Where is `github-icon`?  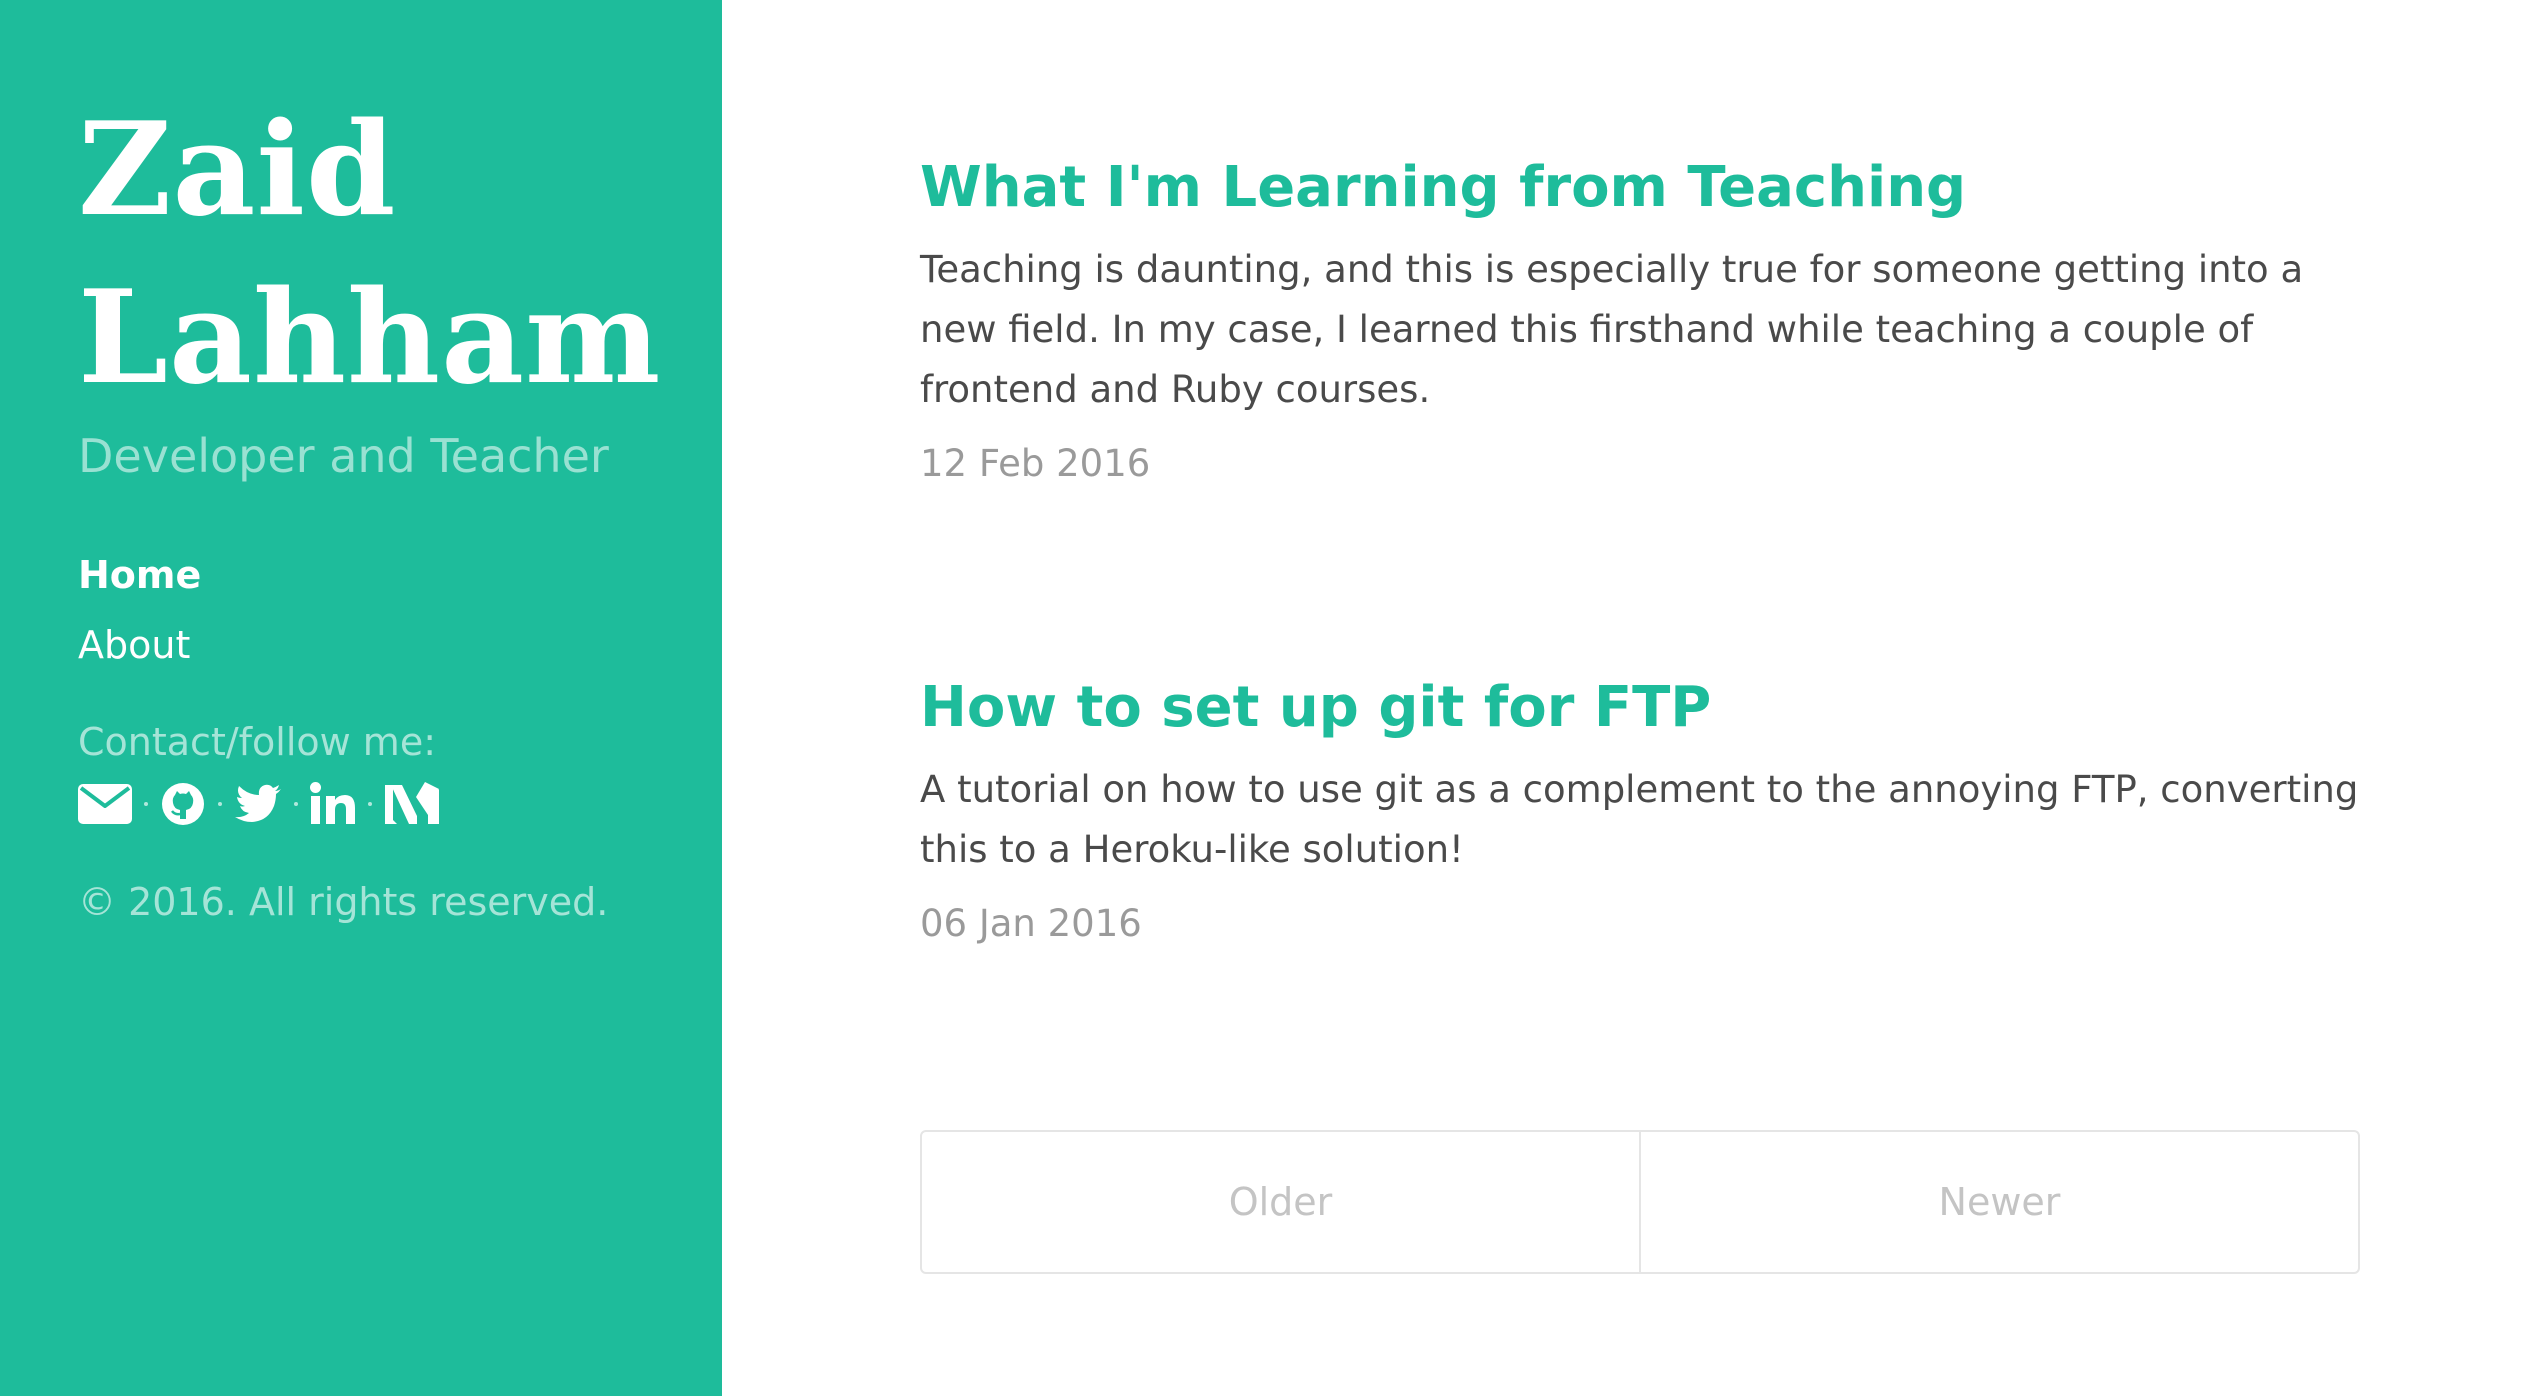
github-icon is located at coordinates (183, 804).